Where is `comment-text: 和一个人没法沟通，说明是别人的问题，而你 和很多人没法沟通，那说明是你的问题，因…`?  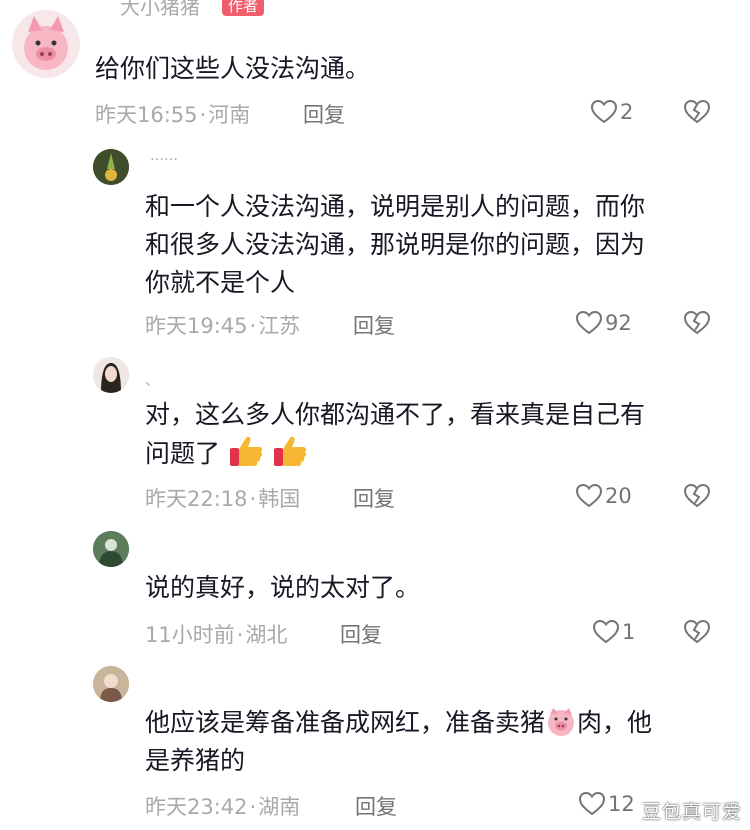
comment-text: 和一个人没法沟通，说明是别人的问题，而你 和很多人没法沟通，那说明是你的问题，因… is located at coordinates (395, 245).